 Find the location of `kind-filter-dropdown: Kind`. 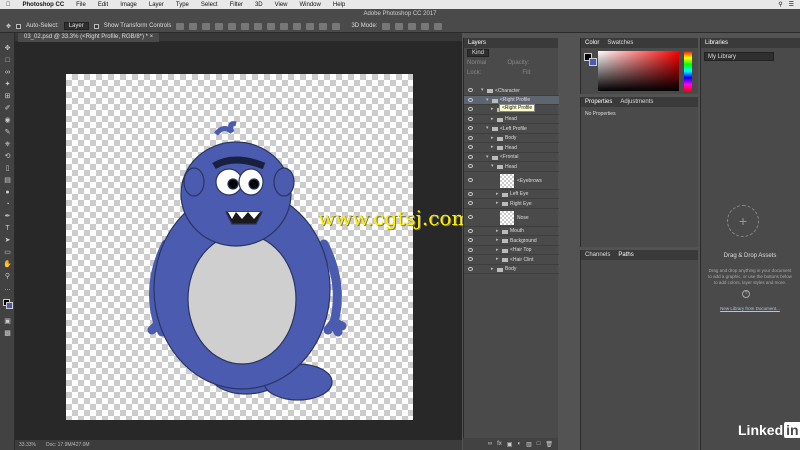

kind-filter-dropdown: Kind is located at coordinates (478, 53).